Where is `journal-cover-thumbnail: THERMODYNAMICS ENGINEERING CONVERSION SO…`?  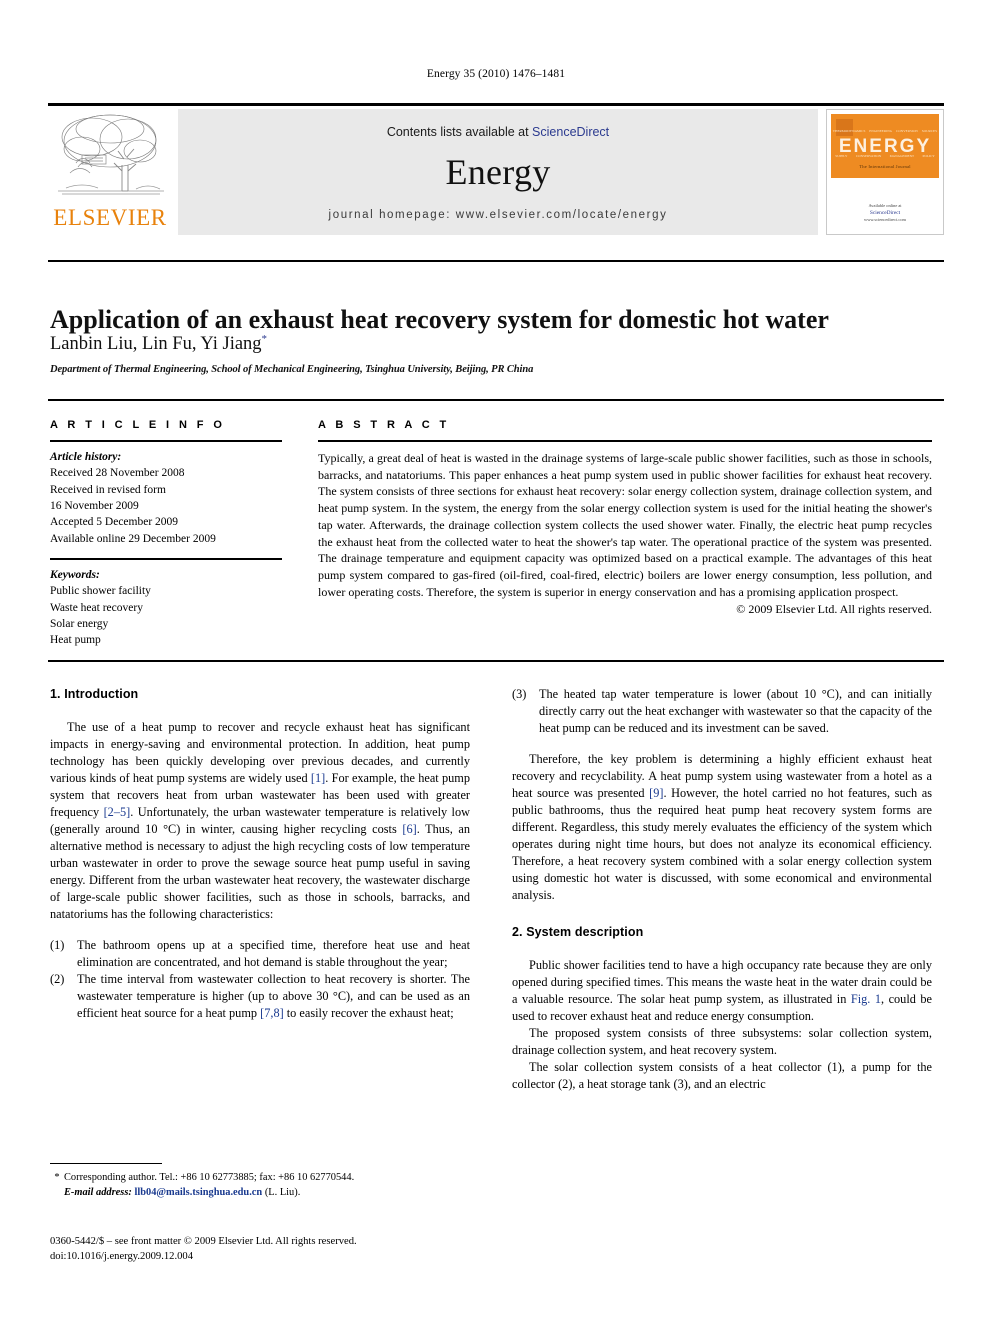 journal-cover-thumbnail: THERMODYNAMICS ENGINEERING CONVERSION SO… is located at coordinates (885, 172).